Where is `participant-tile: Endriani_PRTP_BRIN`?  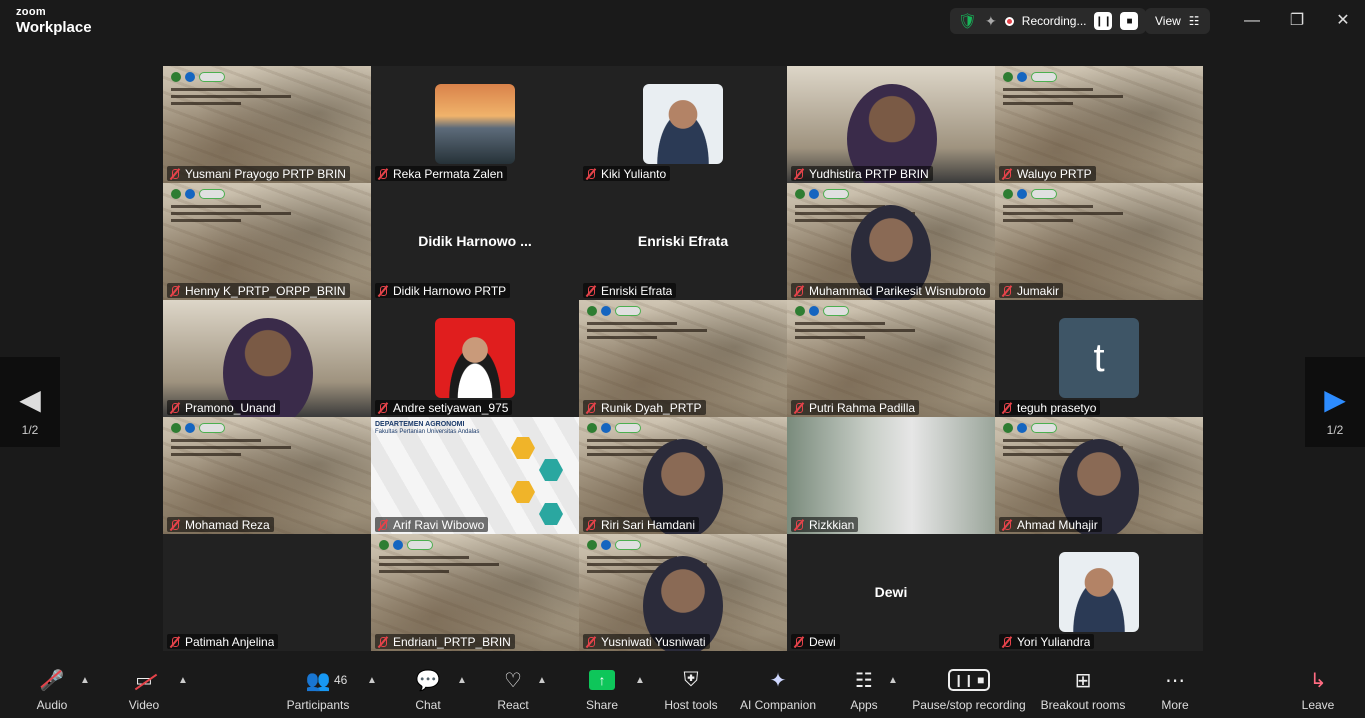
participant-tile: Endriani_PRTP_BRIN is located at coordinates (475, 592).